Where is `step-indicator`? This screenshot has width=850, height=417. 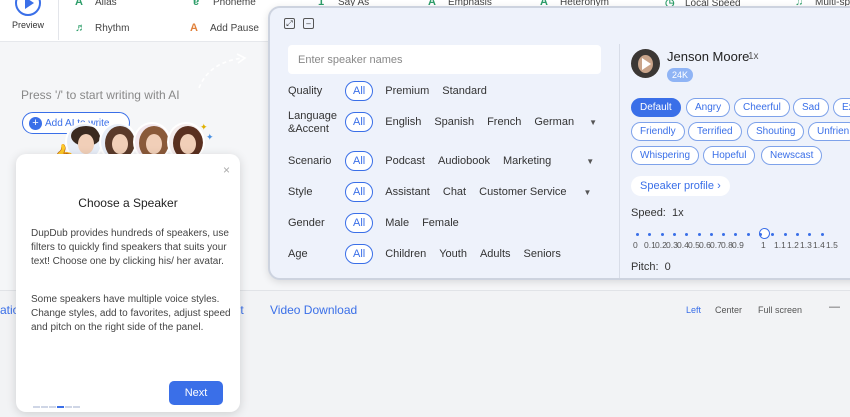 step-indicator is located at coordinates (57, 404).